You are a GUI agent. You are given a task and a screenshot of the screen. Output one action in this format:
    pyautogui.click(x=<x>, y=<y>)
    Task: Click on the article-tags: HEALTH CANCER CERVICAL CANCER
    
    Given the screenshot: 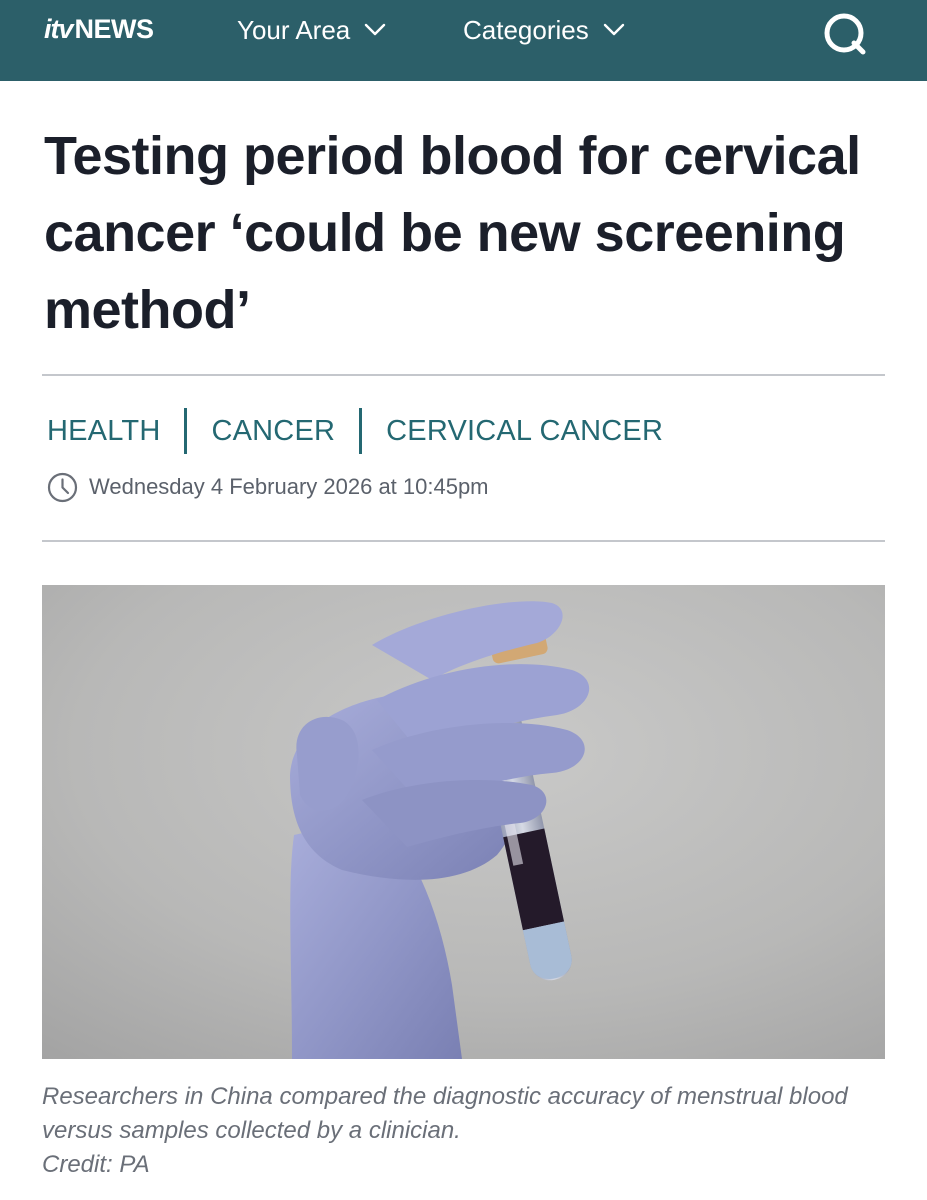 What is the action you would take?
    pyautogui.click(x=355, y=431)
    